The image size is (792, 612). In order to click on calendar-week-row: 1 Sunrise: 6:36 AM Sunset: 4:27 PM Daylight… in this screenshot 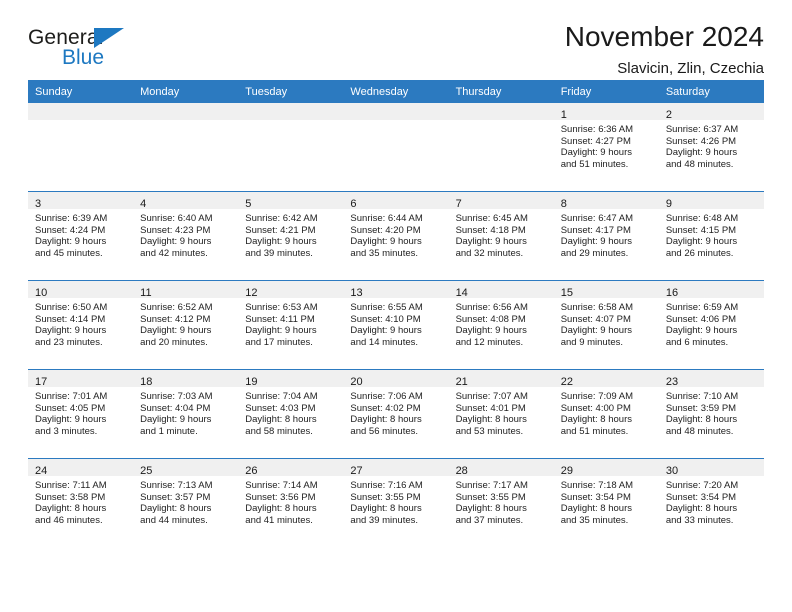, I will do `click(396, 147)`.